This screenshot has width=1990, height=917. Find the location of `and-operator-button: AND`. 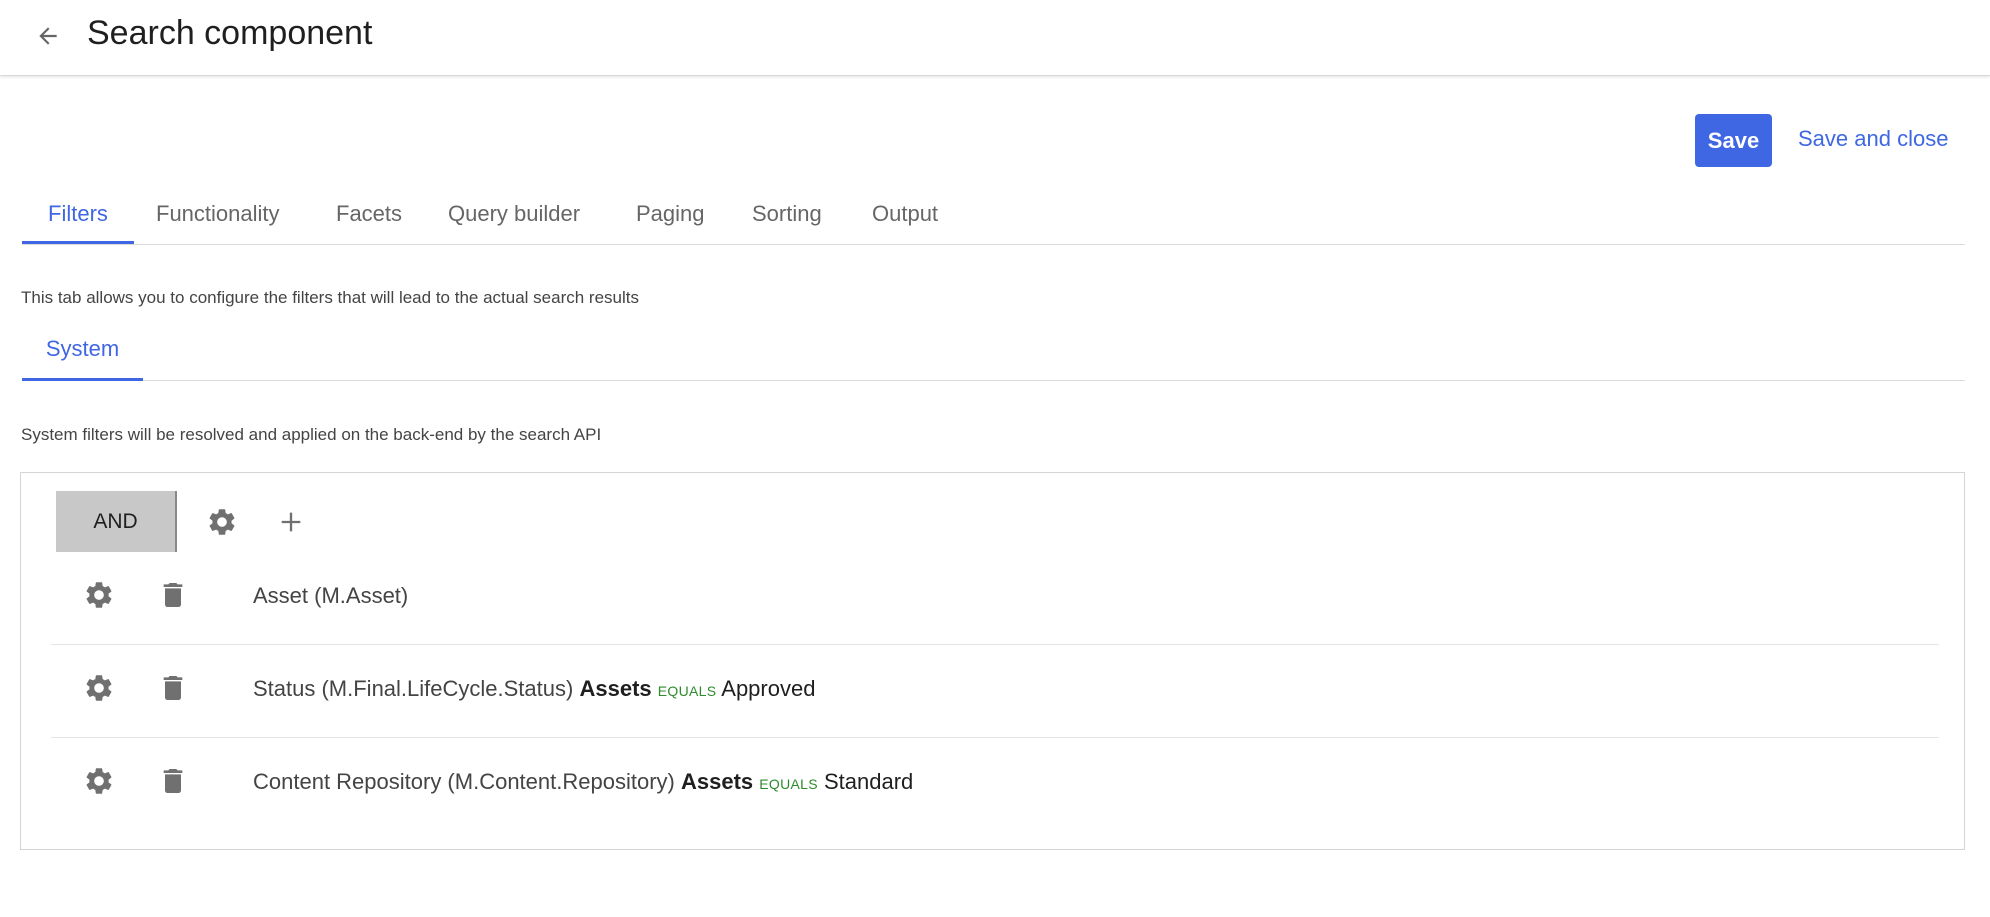

and-operator-button: AND is located at coordinates (116, 521).